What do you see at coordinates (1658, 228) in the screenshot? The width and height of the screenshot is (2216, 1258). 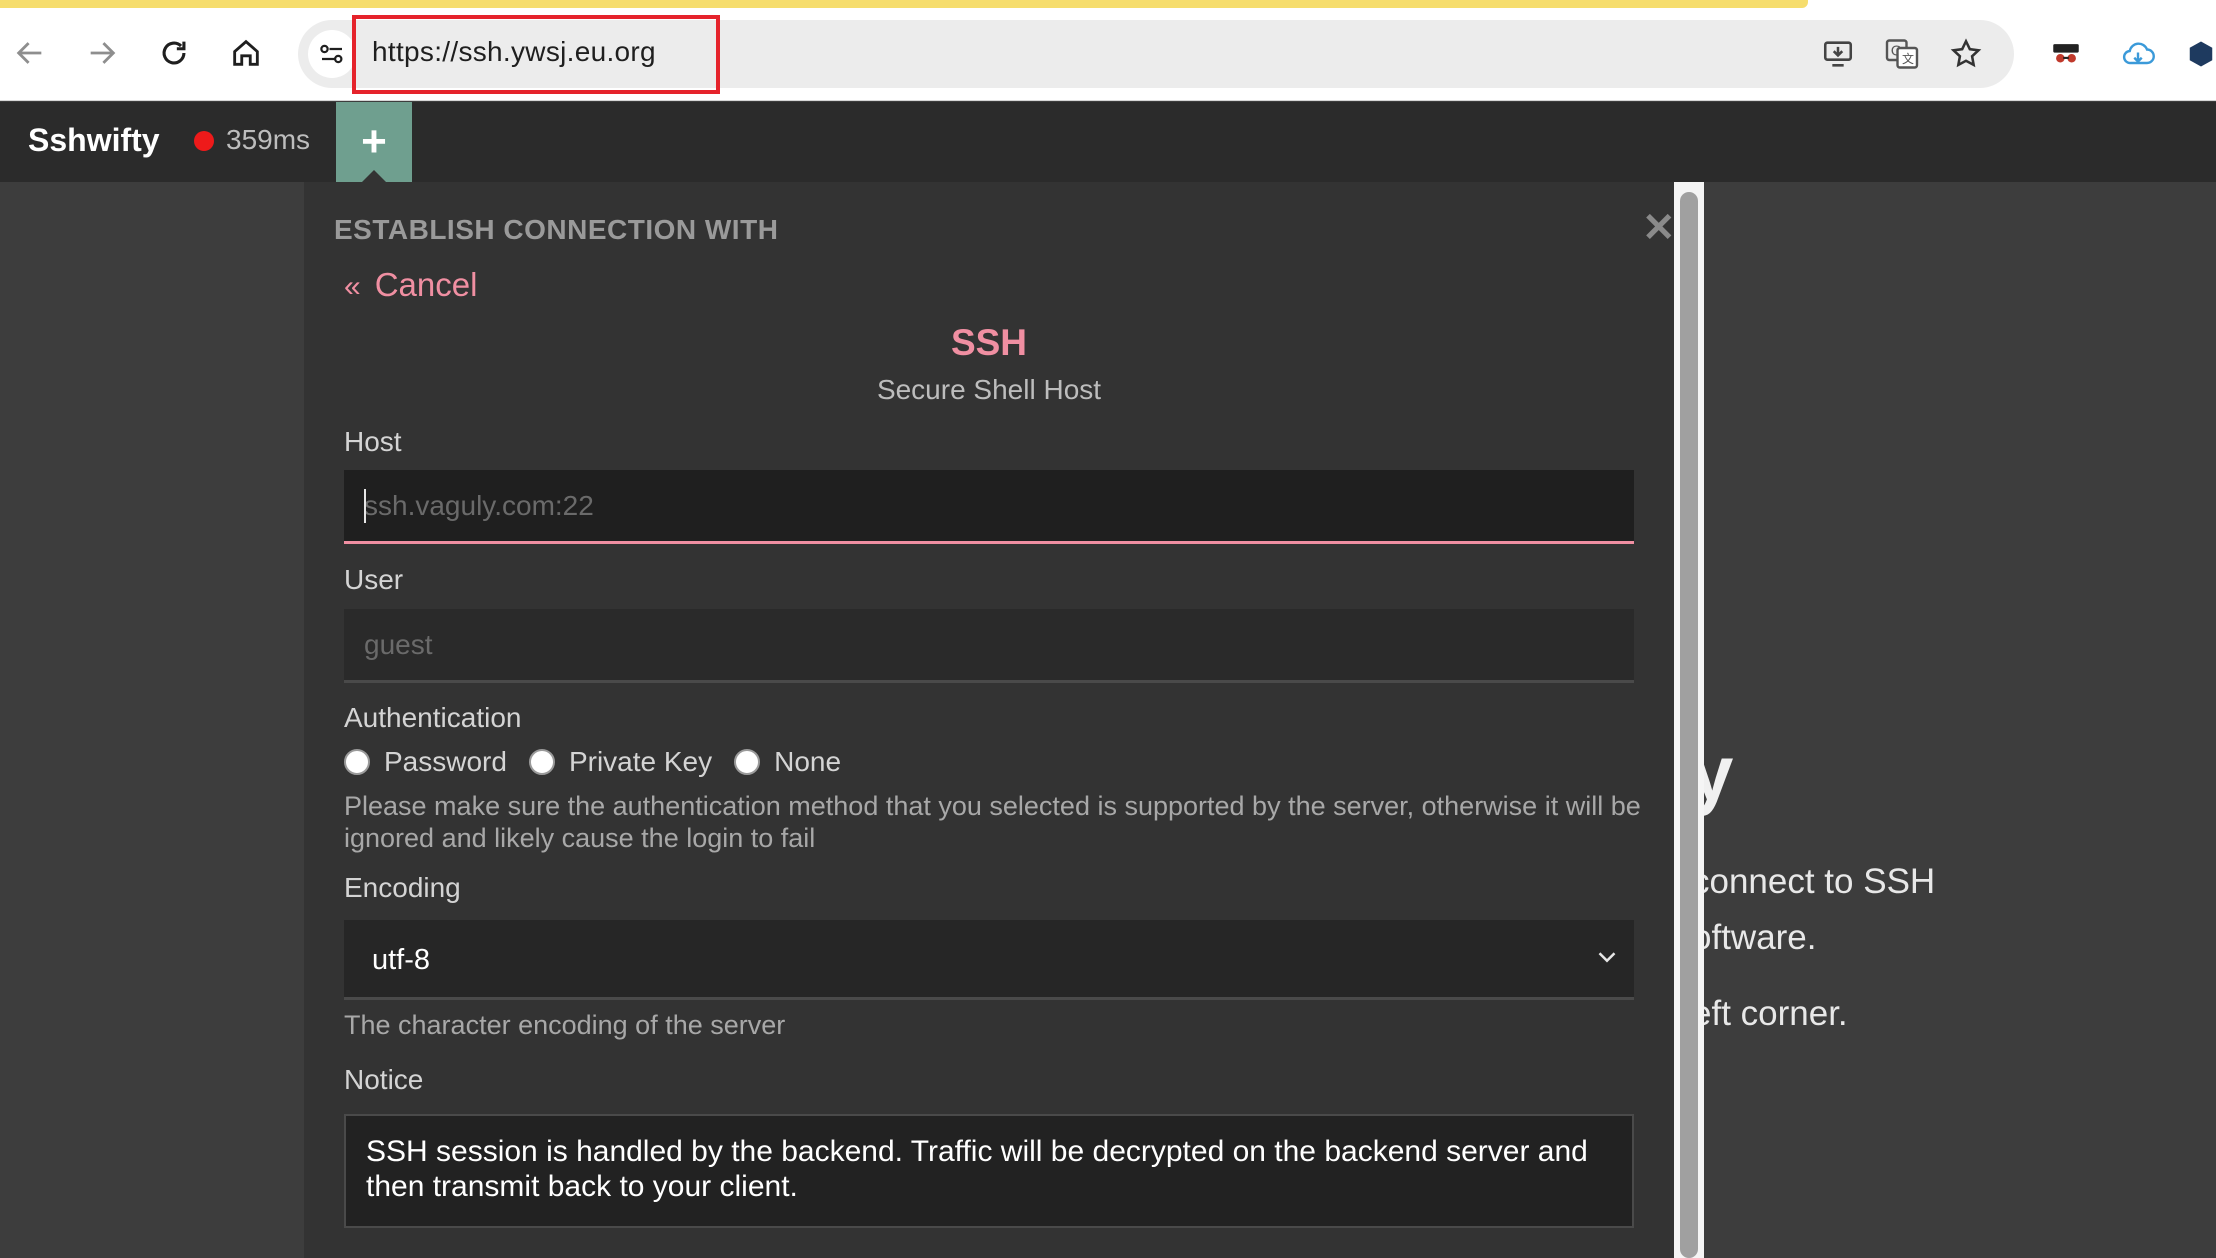 I see `close-icon: ✕` at bounding box center [1658, 228].